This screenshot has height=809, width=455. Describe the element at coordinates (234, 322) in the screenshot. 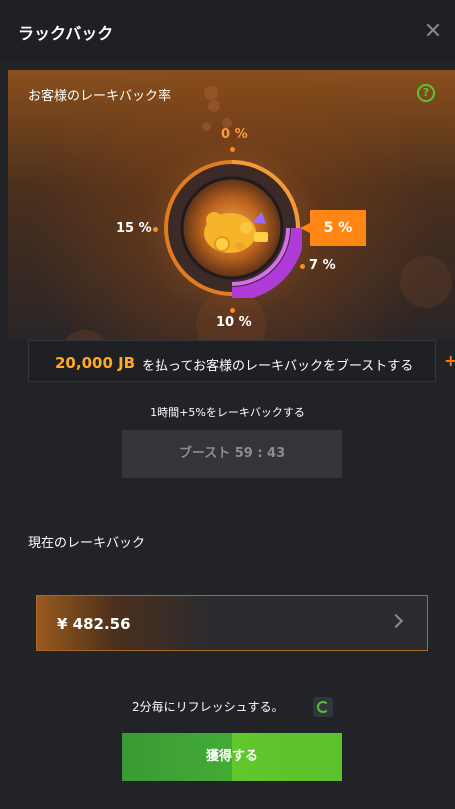

I see `rate-label-bottom: 10 %` at that location.